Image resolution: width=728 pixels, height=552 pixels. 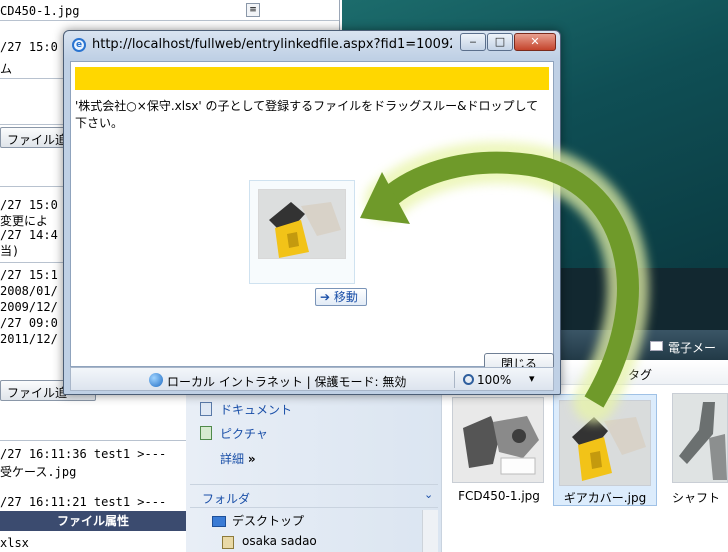 What do you see at coordinates (156, 380) in the screenshot?
I see `intranet-zone-icon` at bounding box center [156, 380].